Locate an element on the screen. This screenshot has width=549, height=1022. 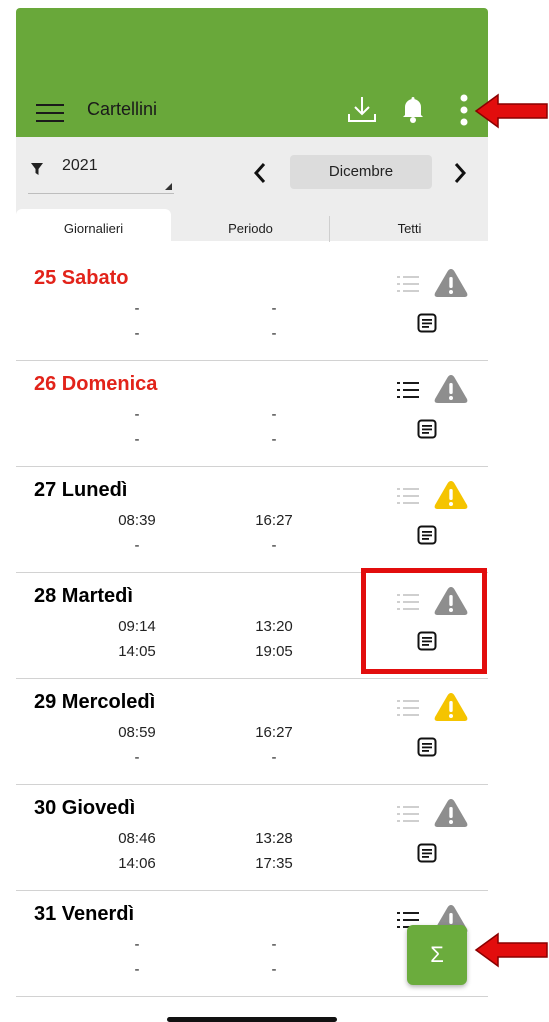
tab-giornalieri: Giornalieri is located at coordinates (93, 226).